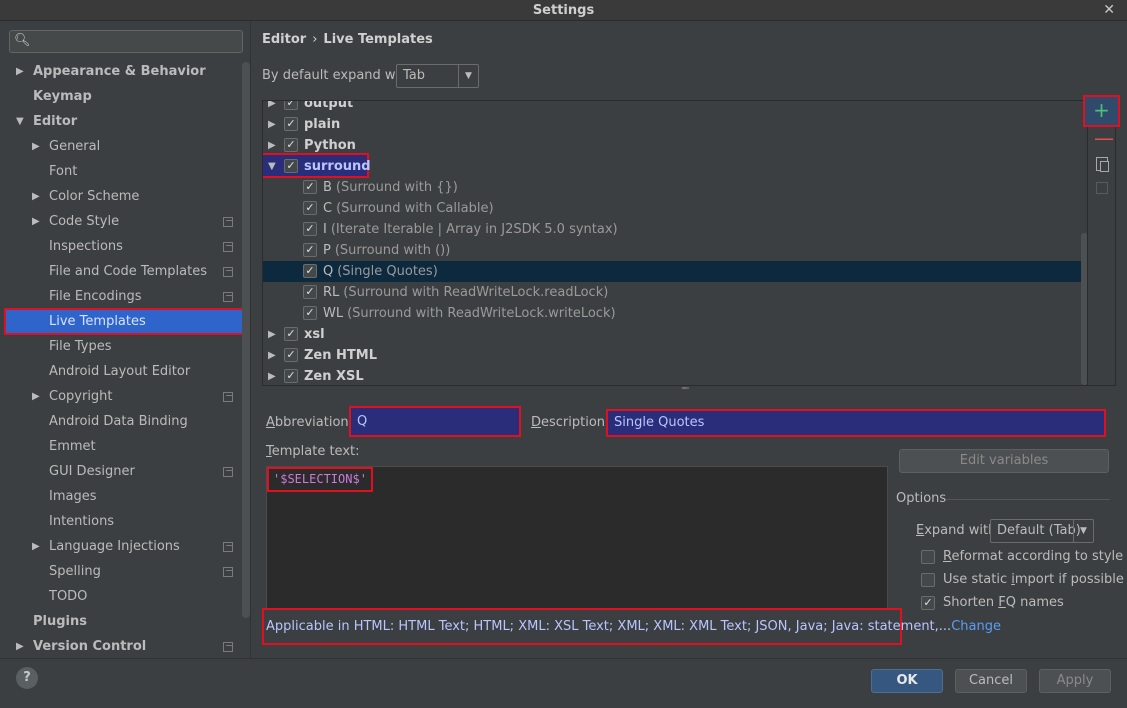 The width and height of the screenshot is (1127, 708). Describe the element at coordinates (675, 165) in the screenshot. I see `template-group-row: ▼ ✓ surround` at that location.